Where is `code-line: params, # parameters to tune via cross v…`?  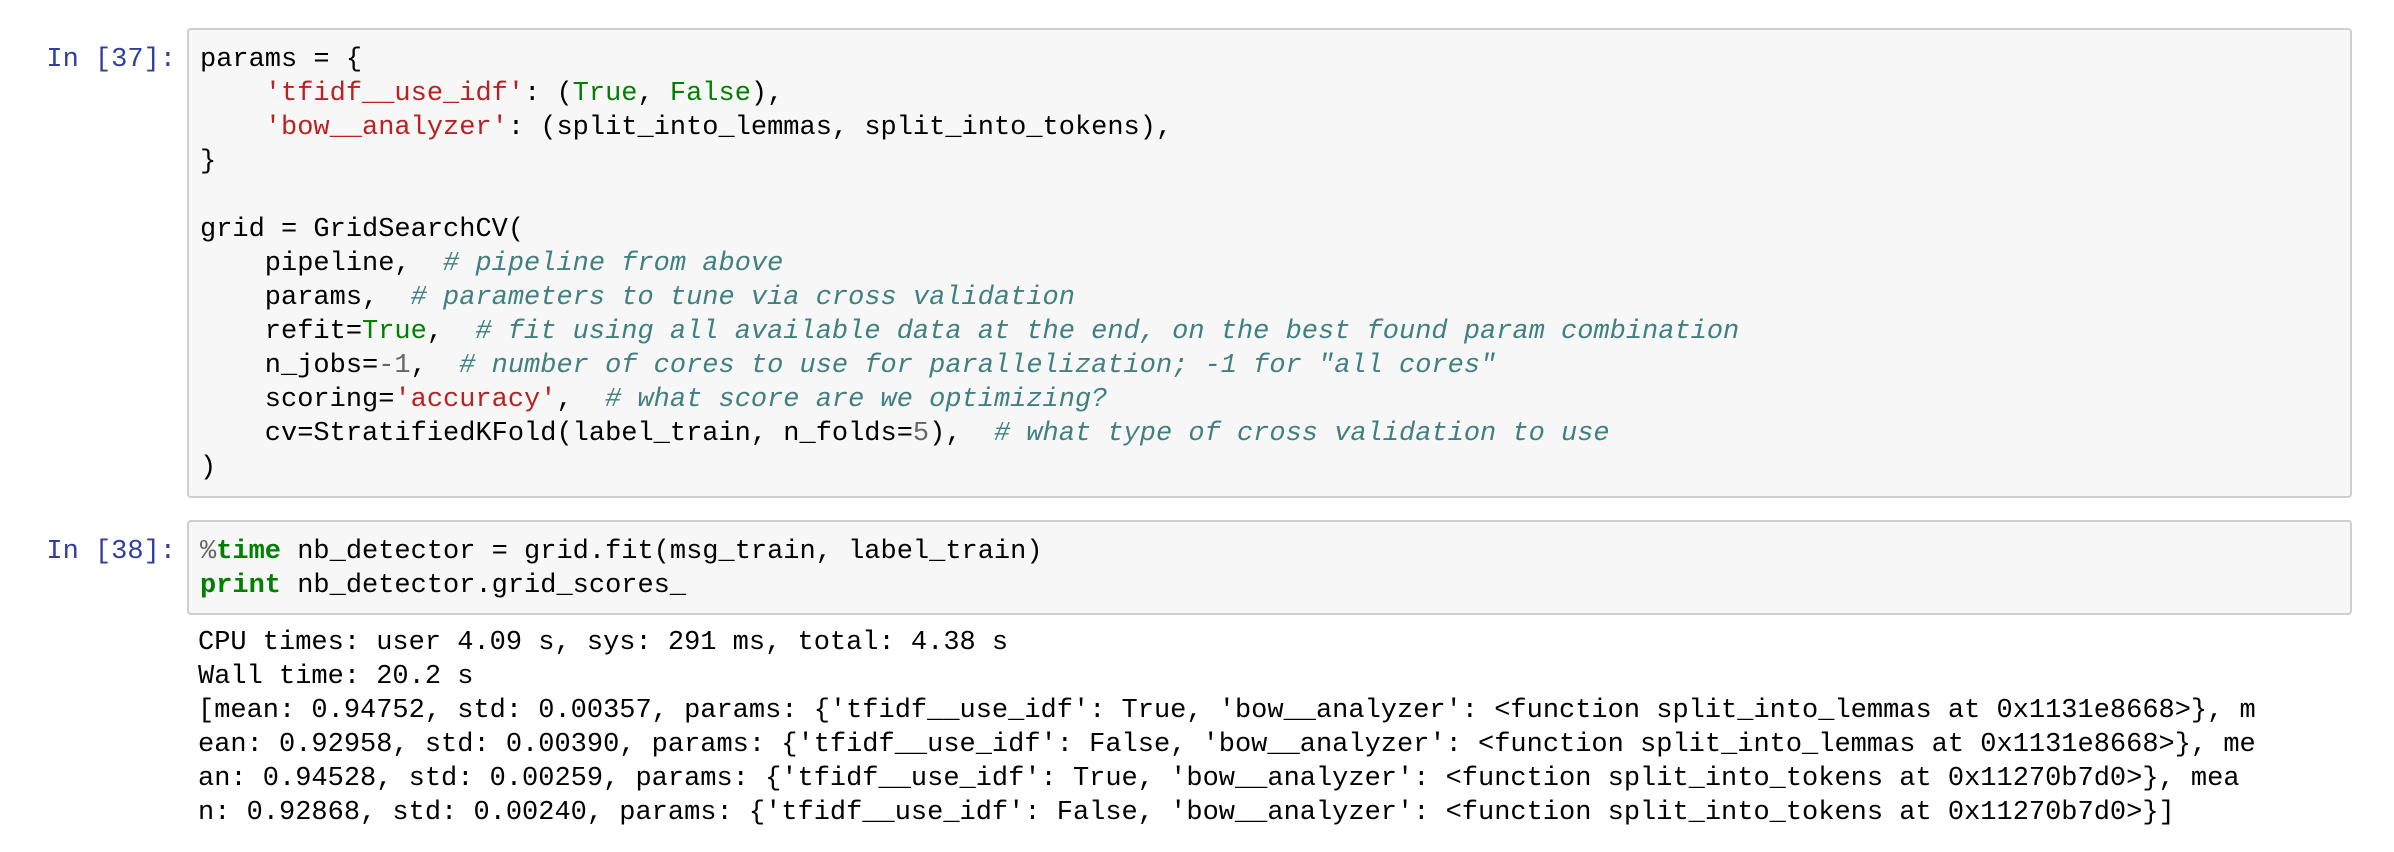 code-line: params, # parameters to tune via cross v… is located at coordinates (637, 298).